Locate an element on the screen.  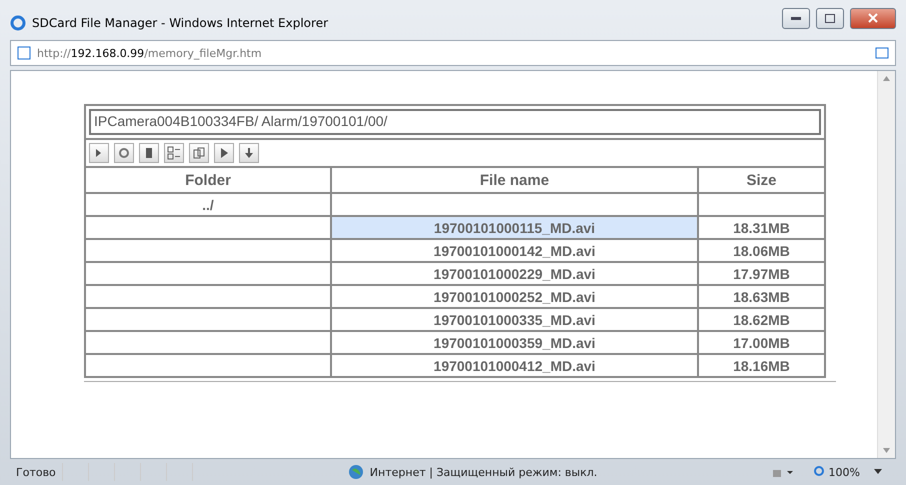
table-cell: 19700101000115_MD.avi is located at coordinates (515, 228).